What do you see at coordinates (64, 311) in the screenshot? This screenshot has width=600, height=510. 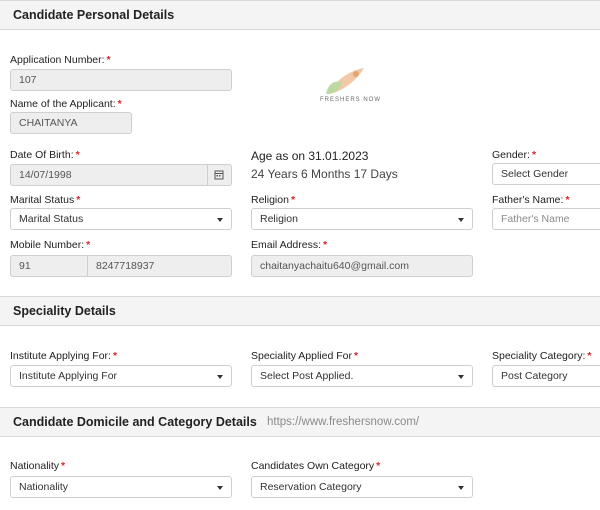 I see `section-title: Speciality Details` at bounding box center [64, 311].